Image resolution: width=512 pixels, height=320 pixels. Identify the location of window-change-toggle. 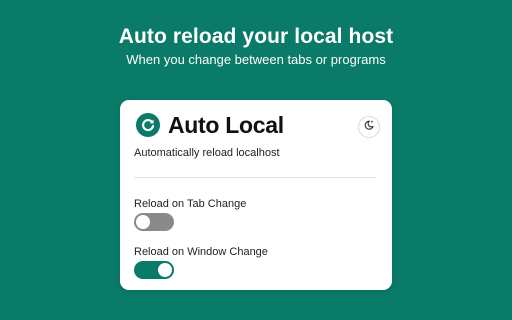
(154, 270).